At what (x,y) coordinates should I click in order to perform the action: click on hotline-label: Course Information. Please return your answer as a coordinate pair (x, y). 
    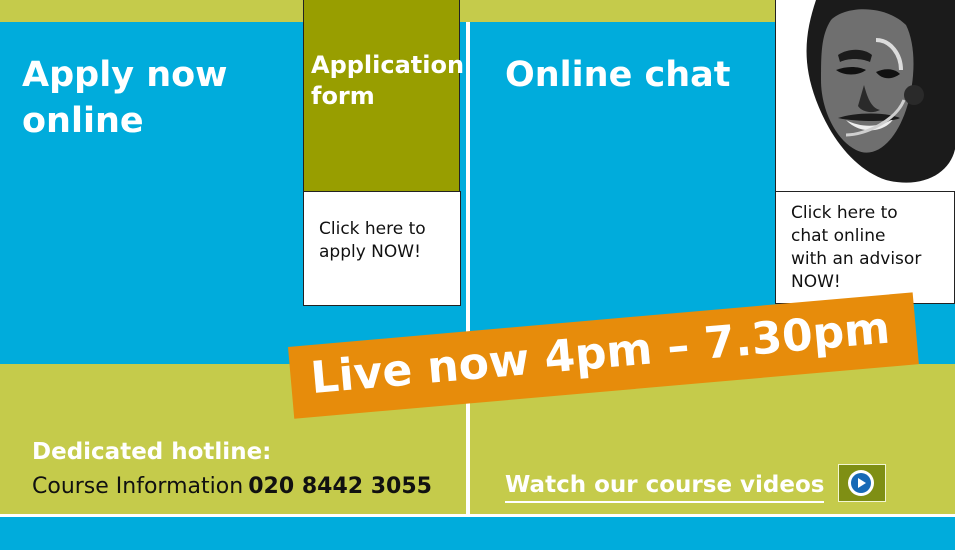
    Looking at the image, I should click on (138, 486).